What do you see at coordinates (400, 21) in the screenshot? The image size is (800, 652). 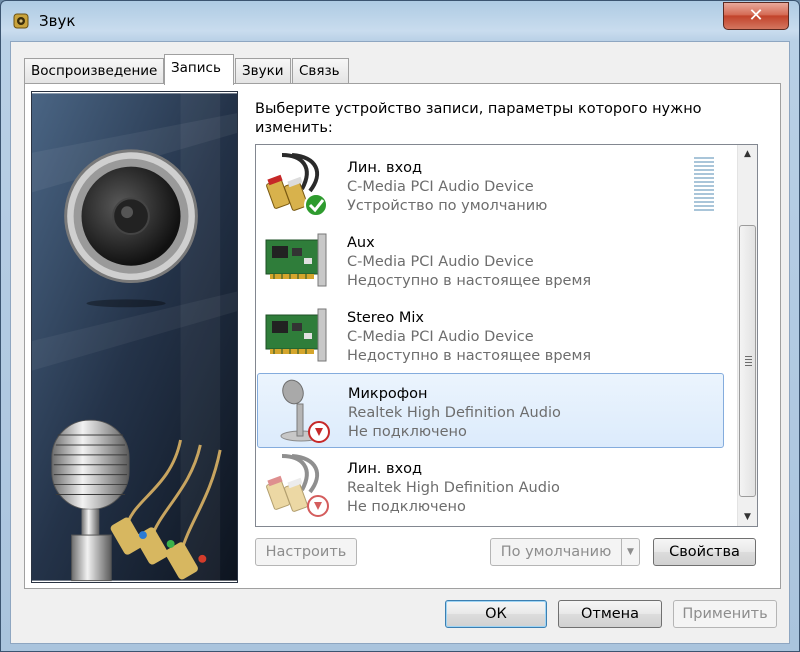 I see `title-bar: Звук ✕` at bounding box center [400, 21].